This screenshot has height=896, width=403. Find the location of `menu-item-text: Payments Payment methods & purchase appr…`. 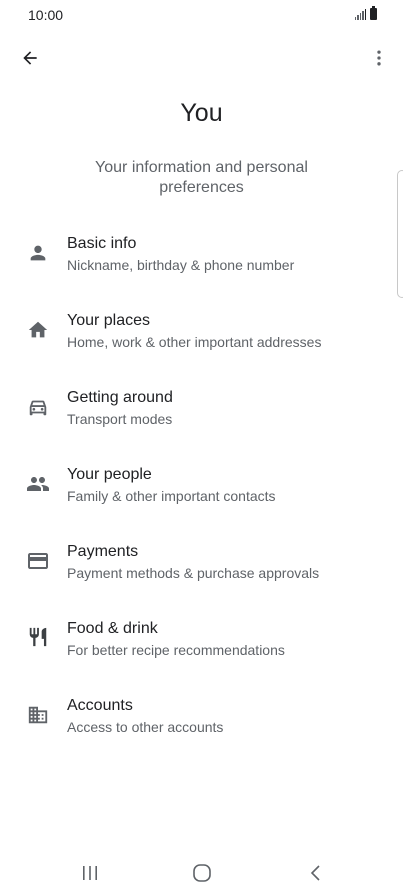

menu-item-text: Payments Payment methods & purchase appr… is located at coordinates (225, 562).